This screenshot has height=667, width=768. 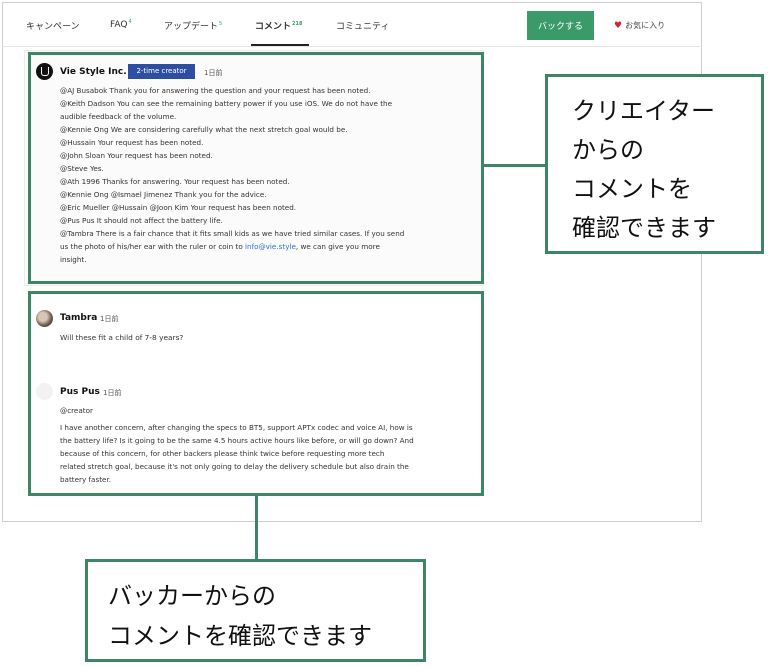 I want to click on creator-callout-connector, so click(x=514, y=165).